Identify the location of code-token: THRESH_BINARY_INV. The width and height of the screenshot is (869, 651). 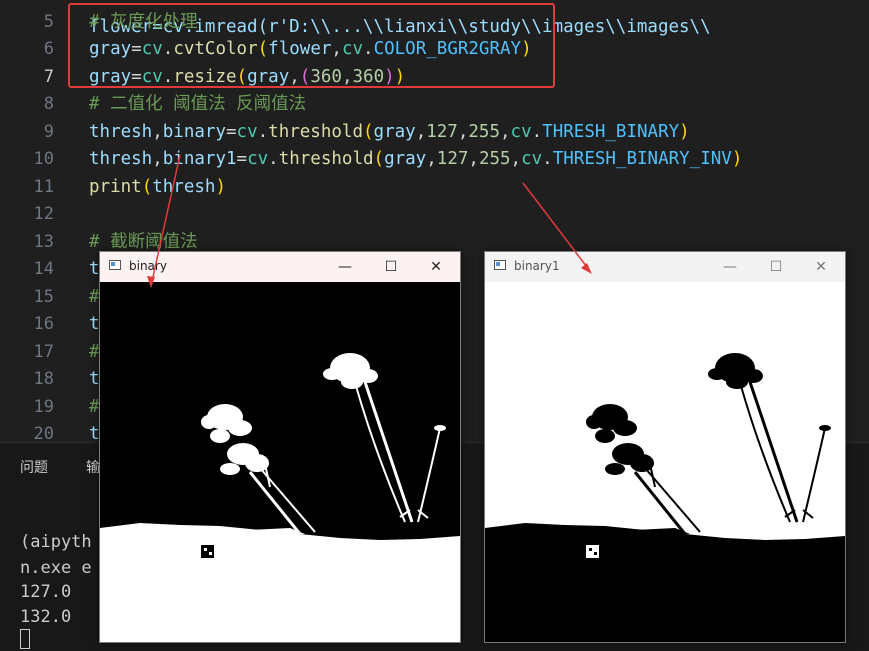
(642, 159).